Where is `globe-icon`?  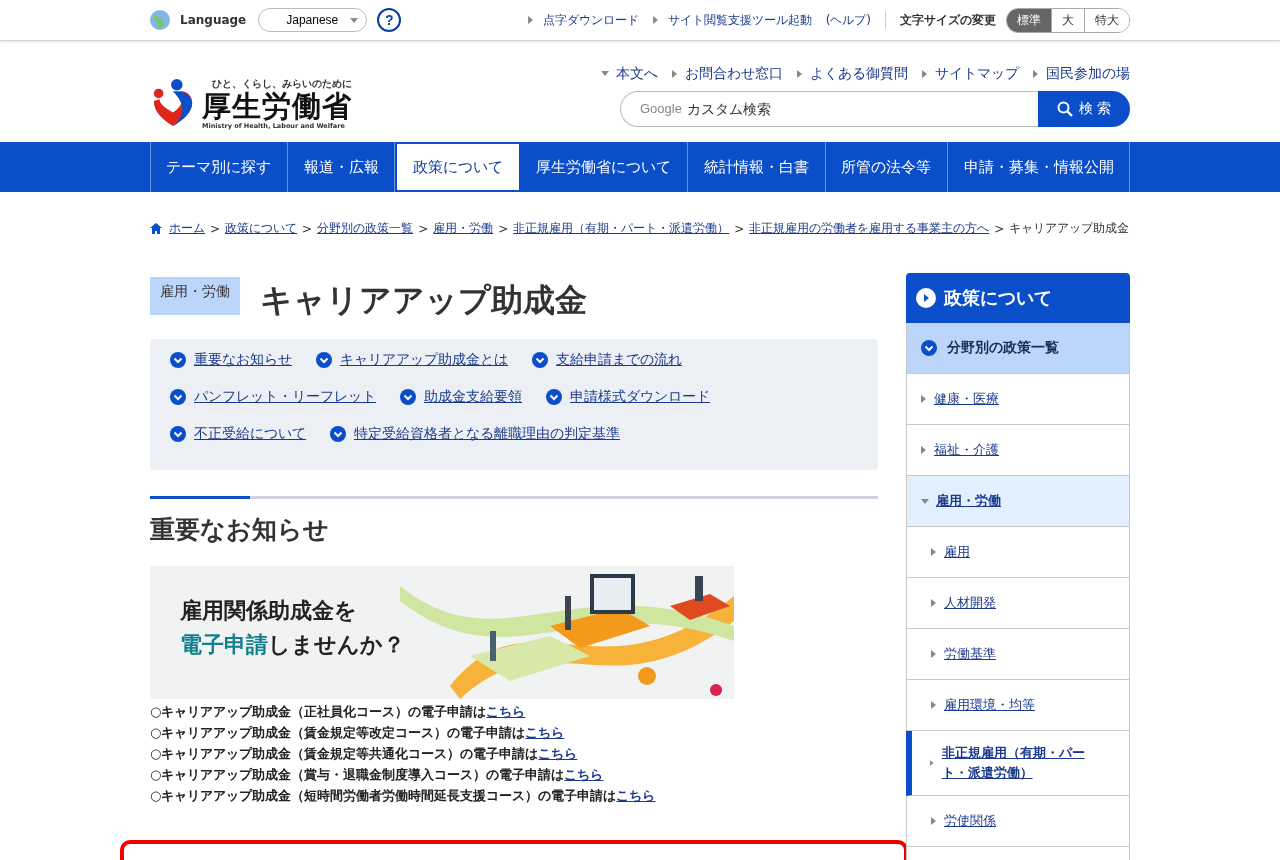 globe-icon is located at coordinates (160, 20).